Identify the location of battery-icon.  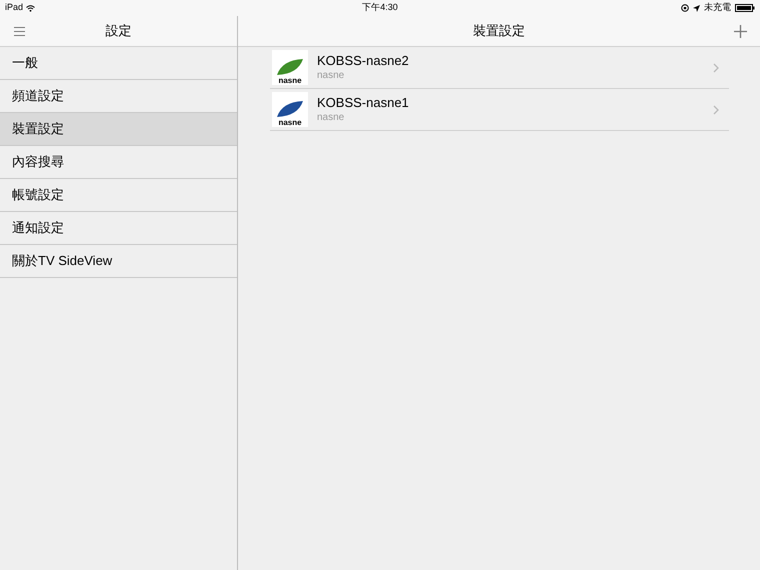
(745, 8).